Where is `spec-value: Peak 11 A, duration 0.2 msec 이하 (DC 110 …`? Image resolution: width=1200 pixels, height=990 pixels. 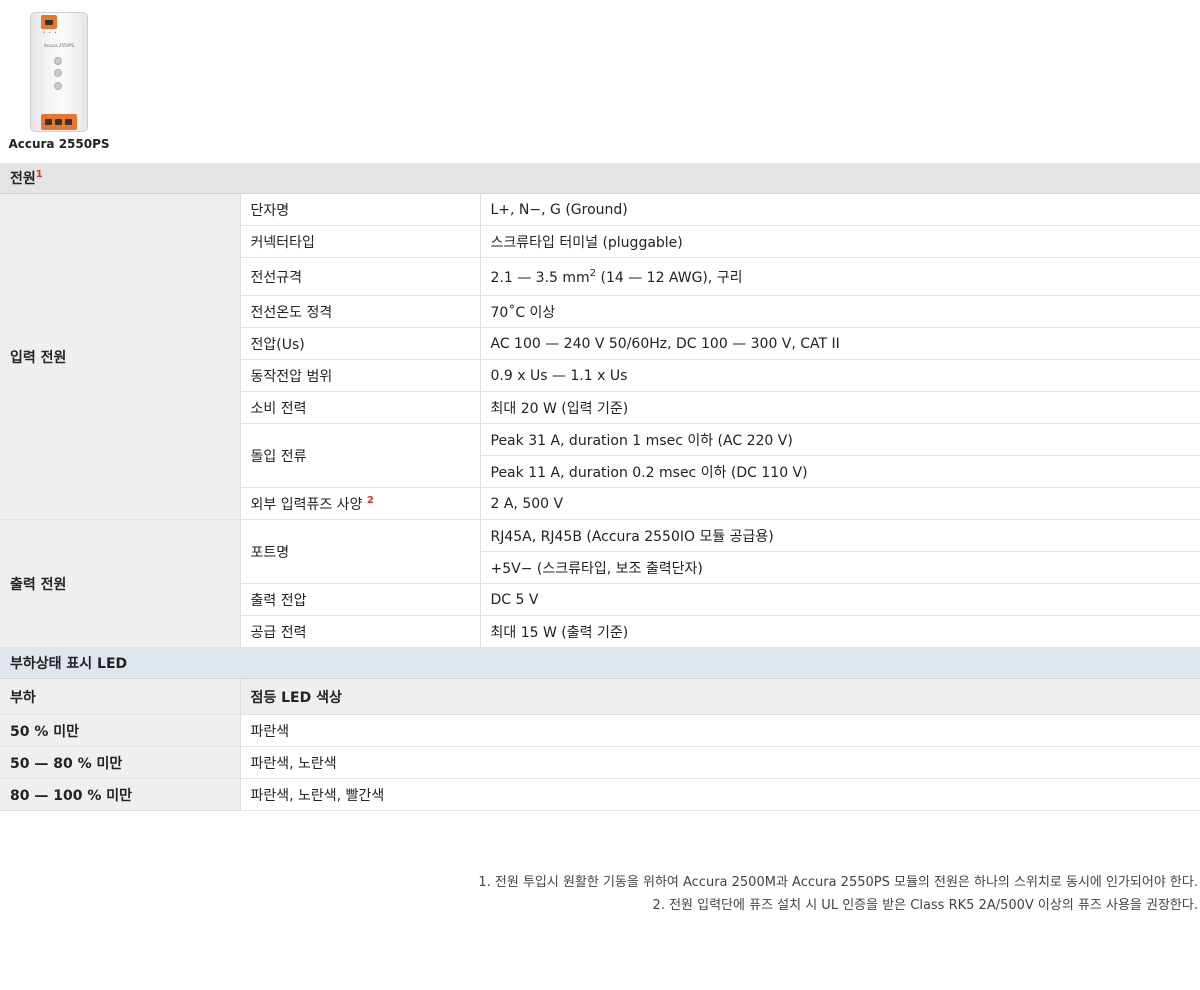 spec-value: Peak 11 A, duration 0.2 msec 이하 (DC 110 … is located at coordinates (839, 471).